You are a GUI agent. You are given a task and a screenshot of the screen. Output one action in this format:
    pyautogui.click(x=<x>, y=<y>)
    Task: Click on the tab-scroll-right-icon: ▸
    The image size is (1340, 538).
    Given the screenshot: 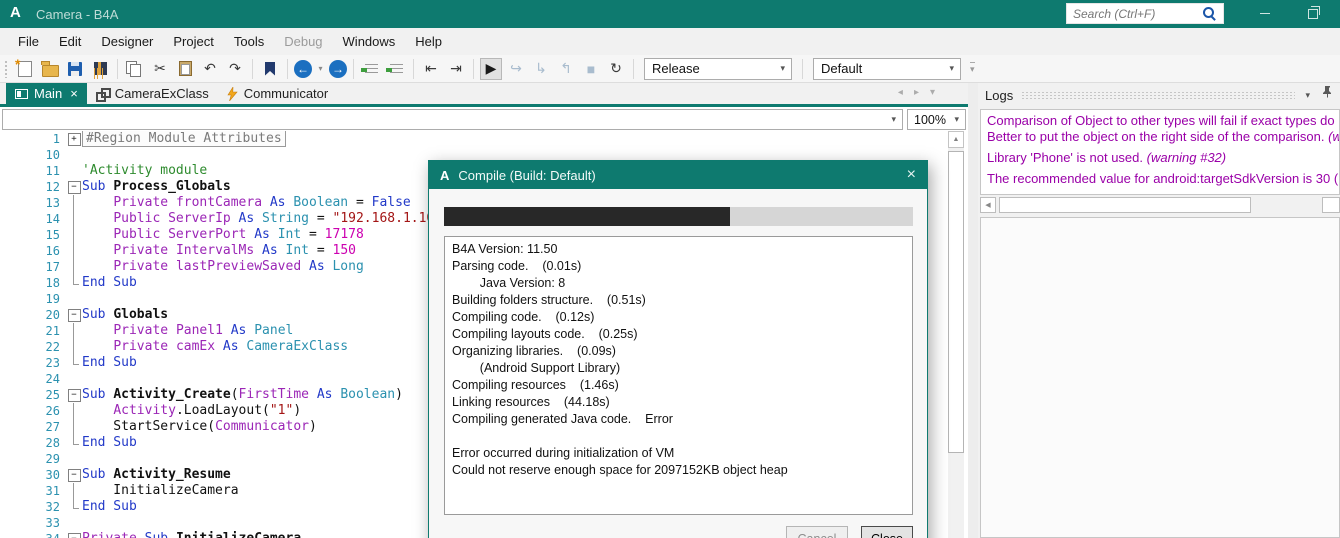 What is the action you would take?
    pyautogui.click(x=916, y=92)
    